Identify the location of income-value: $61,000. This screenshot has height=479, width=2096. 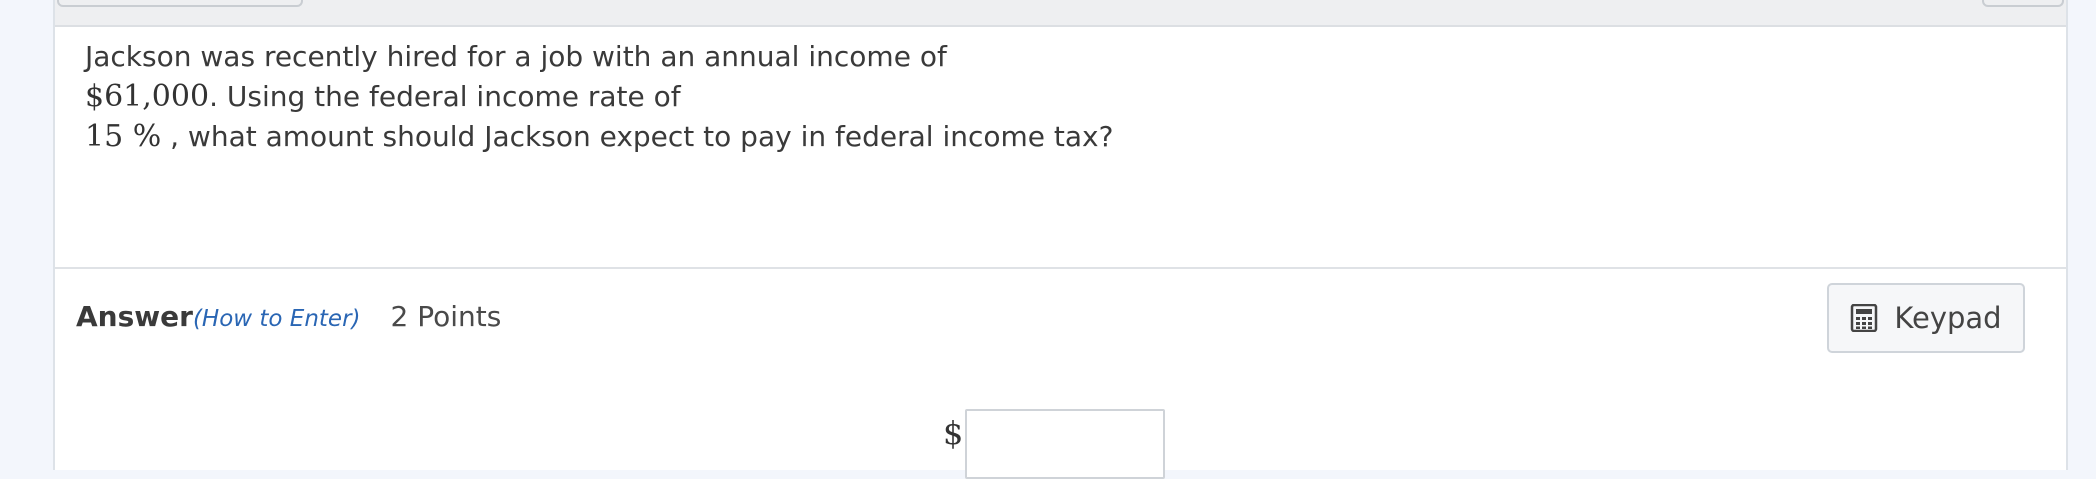
(147, 96).